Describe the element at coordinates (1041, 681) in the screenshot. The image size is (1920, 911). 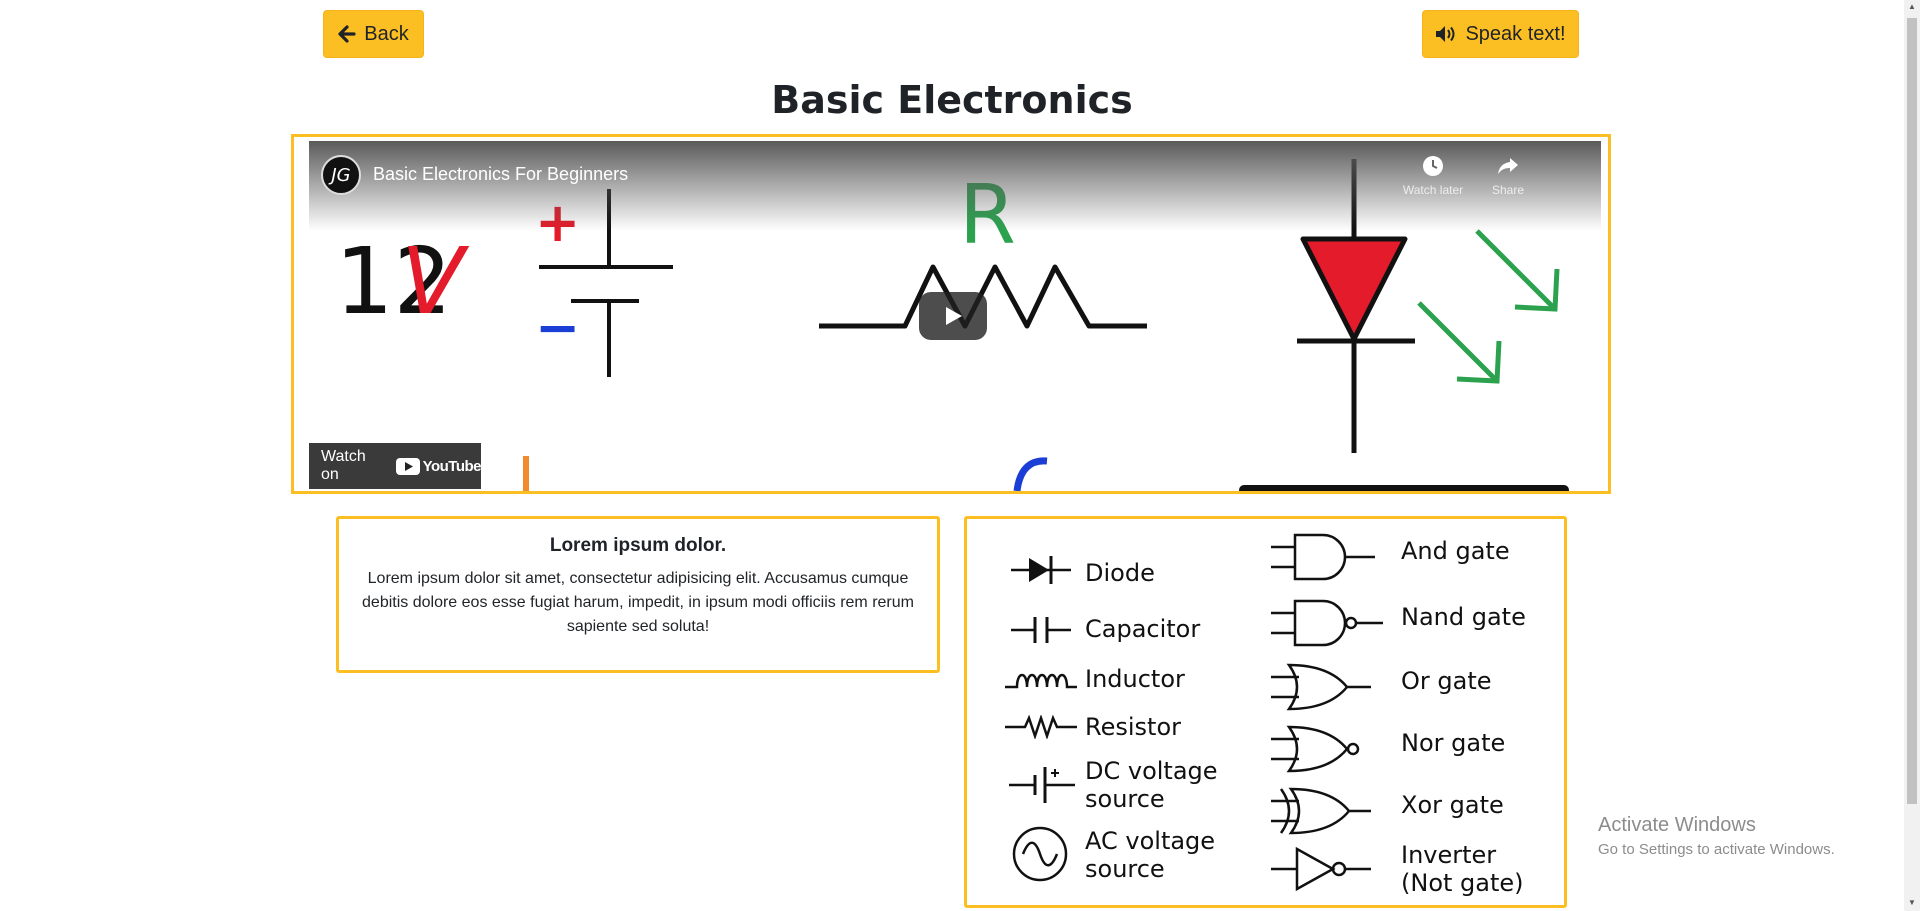
I see `inductor-icon` at that location.